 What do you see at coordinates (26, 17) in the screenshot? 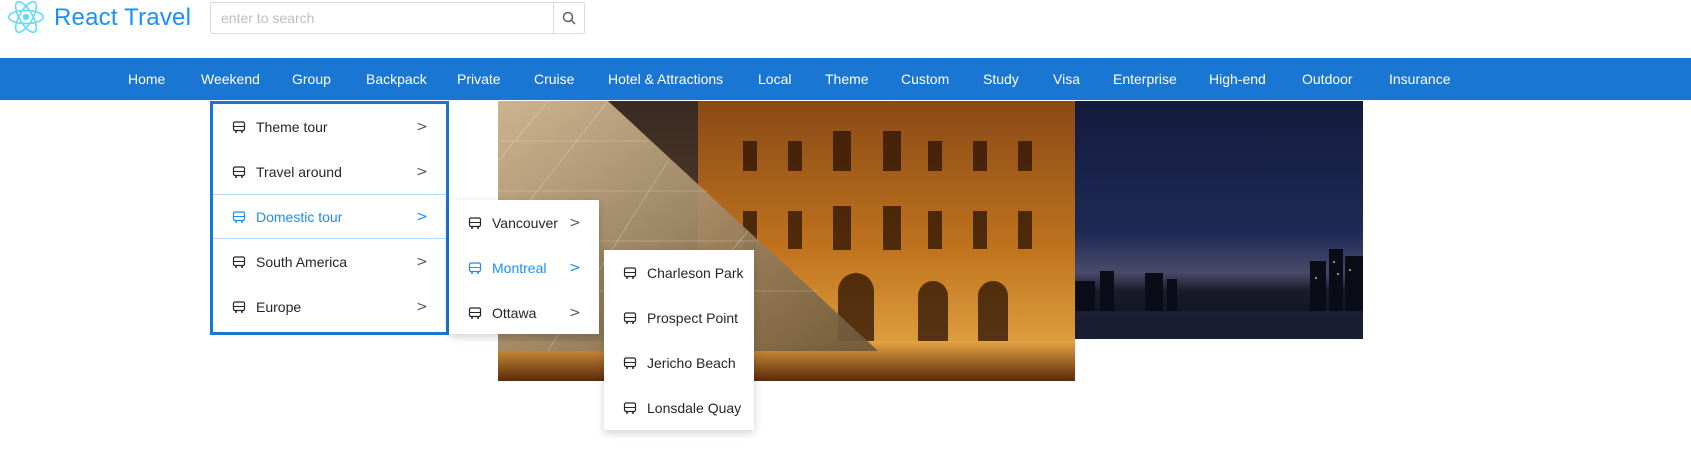
I see `react-logo-icon` at bounding box center [26, 17].